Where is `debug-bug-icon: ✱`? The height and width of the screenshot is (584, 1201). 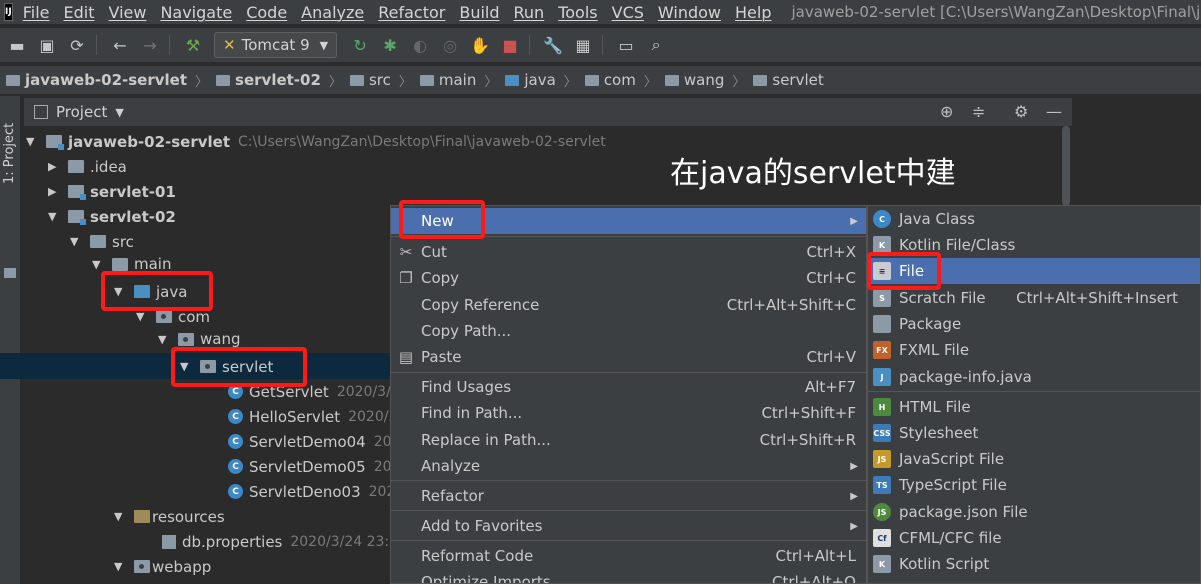 debug-bug-icon: ✱ is located at coordinates (390, 45).